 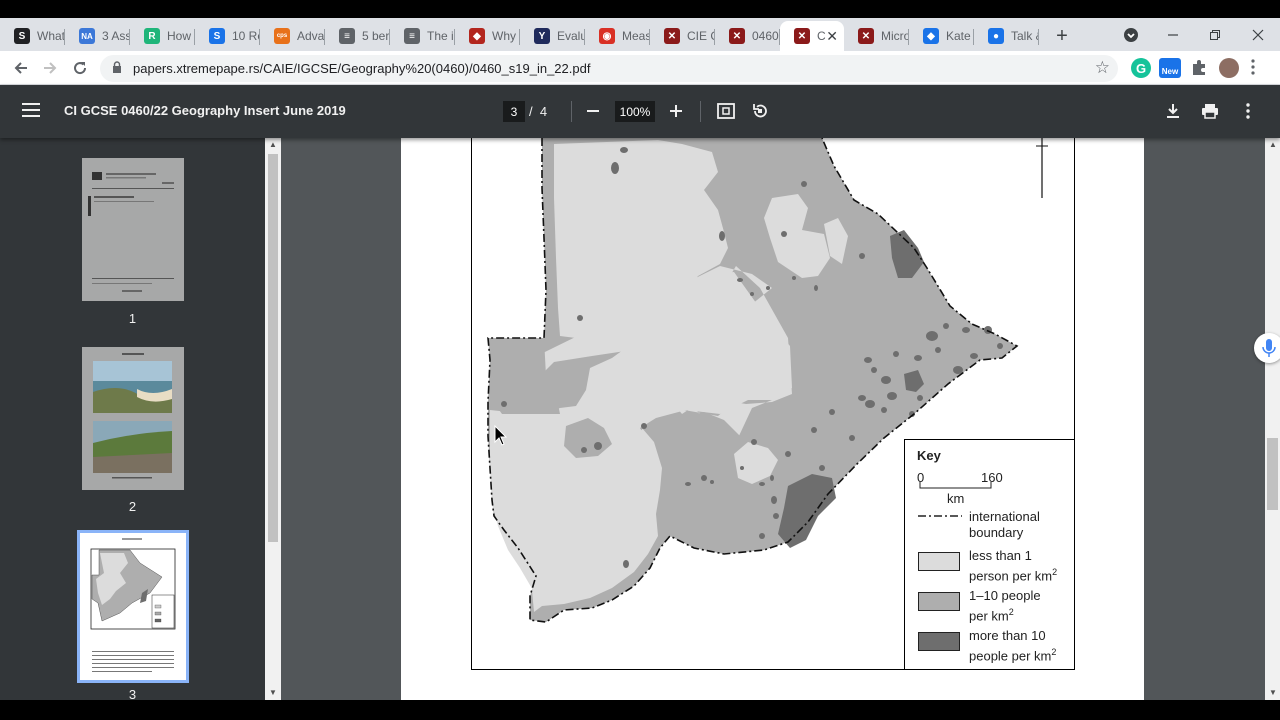 I want to click on tab-title: Talk &, so click(x=1025, y=36).